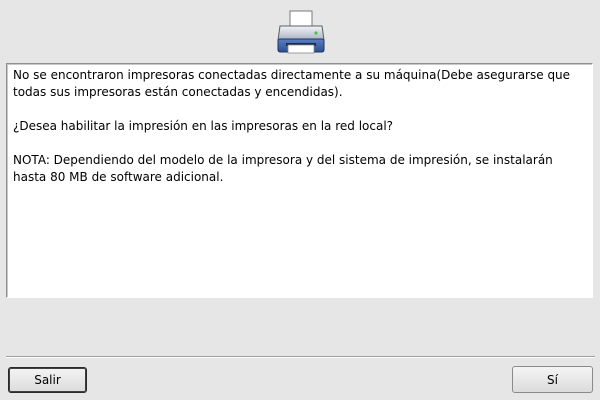  I want to click on yes-button: Sí, so click(552, 379).